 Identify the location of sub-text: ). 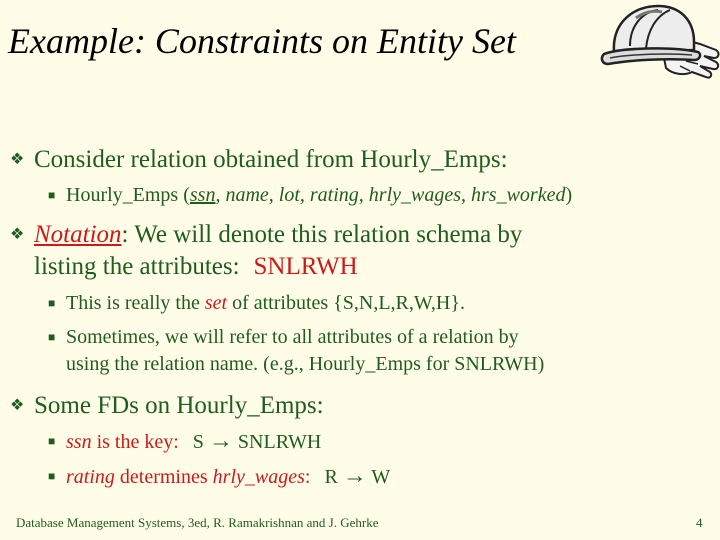
(569, 195).